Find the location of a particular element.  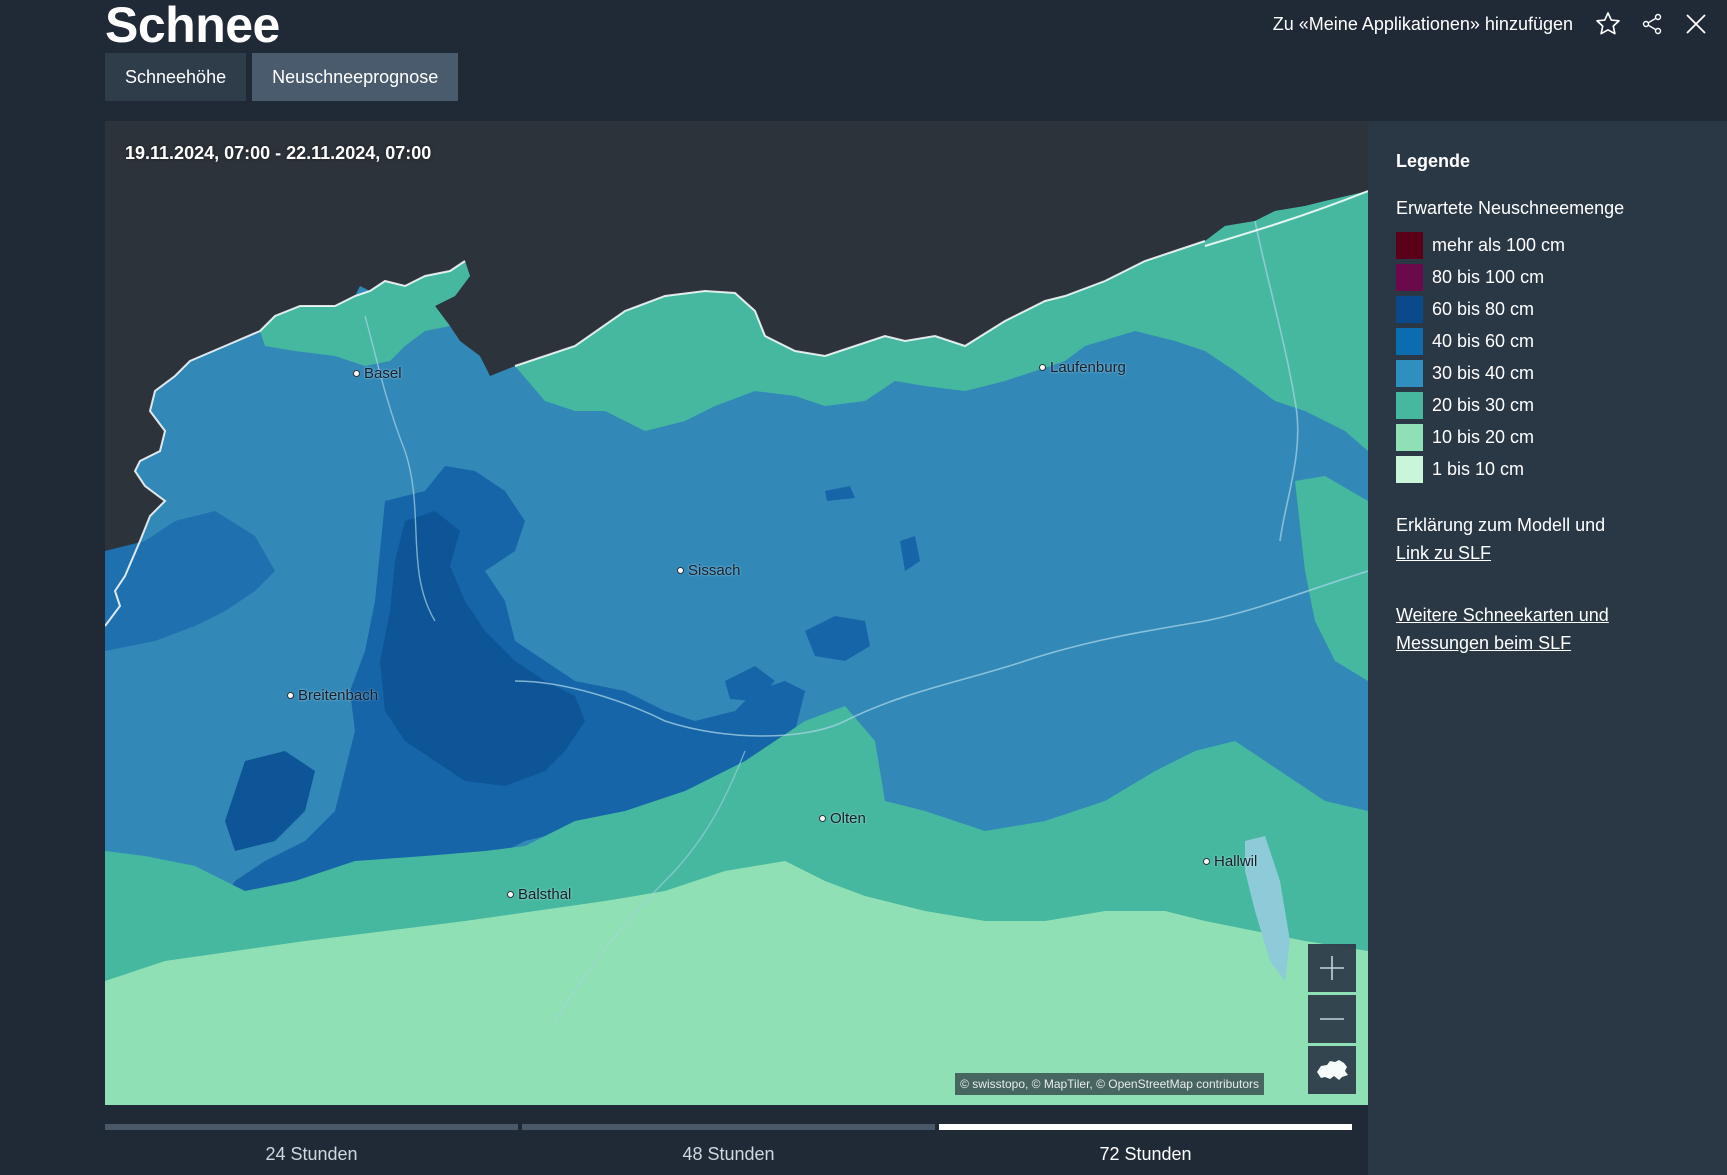

place-hallwil: Hallwil is located at coordinates (1230, 861).